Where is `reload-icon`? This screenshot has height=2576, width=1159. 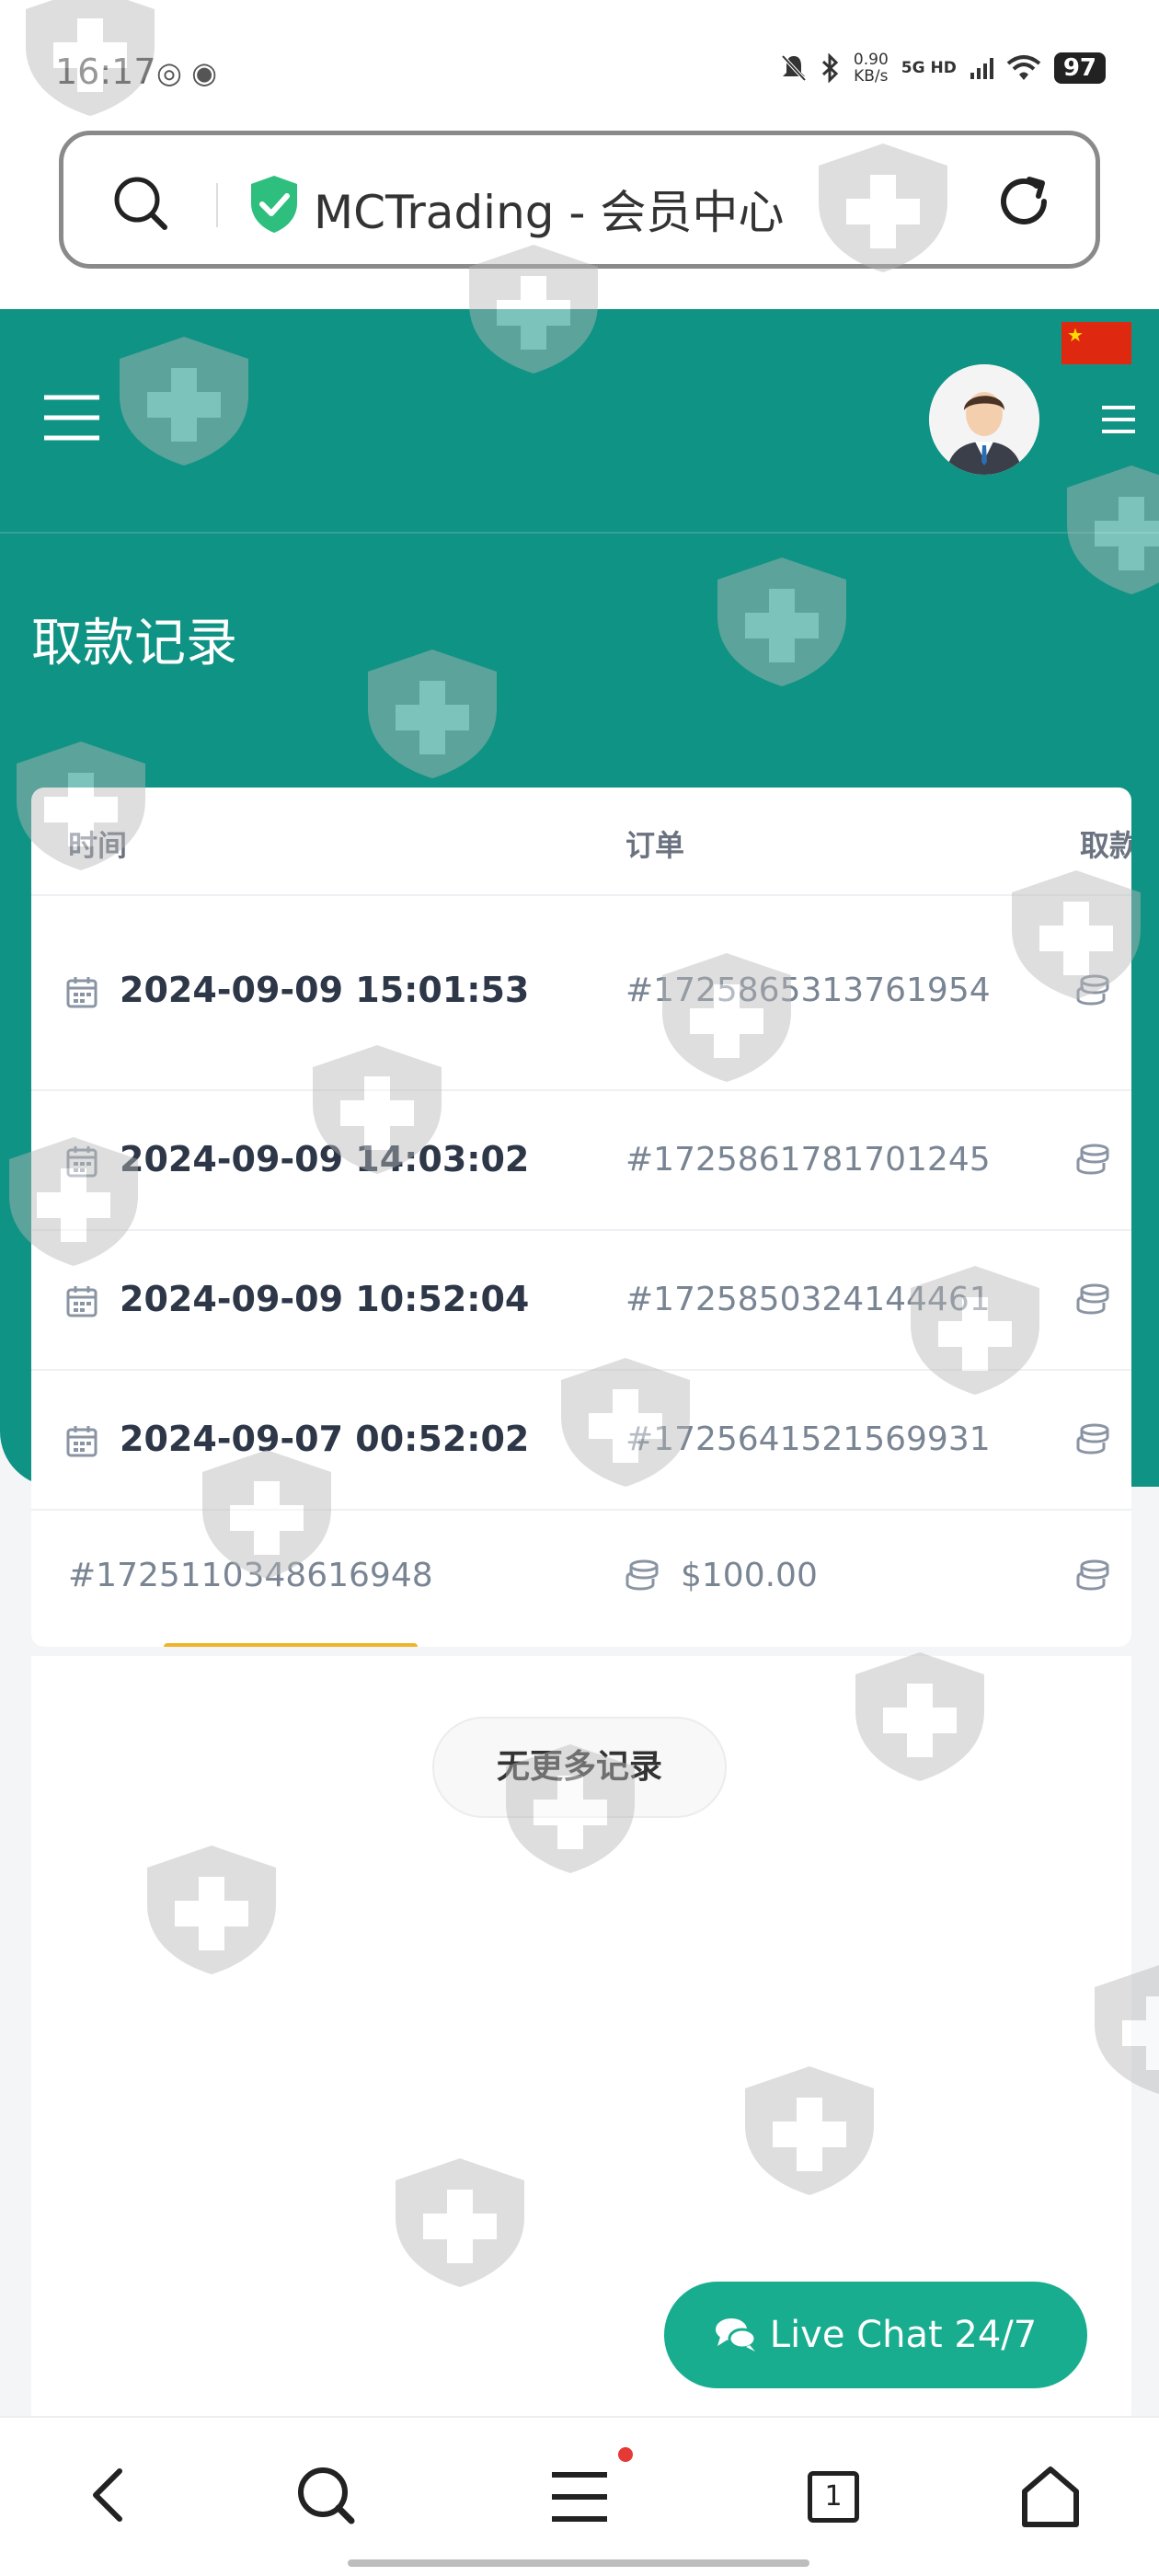 reload-icon is located at coordinates (1023, 201).